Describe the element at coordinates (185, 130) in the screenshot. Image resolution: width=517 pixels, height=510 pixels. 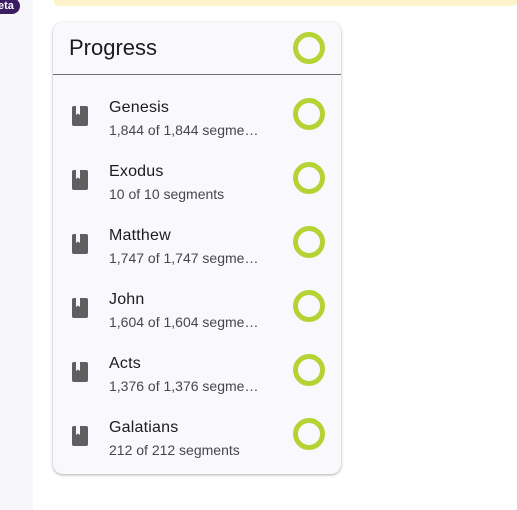
I see `item-subtitle: 1,844 of 1,844 segments` at that location.